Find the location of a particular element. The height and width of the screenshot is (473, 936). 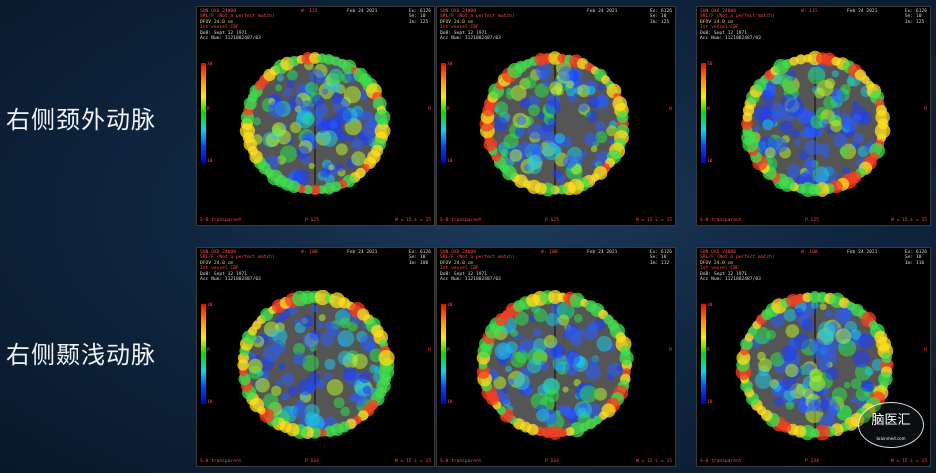

brainmed-logo-watermark: 脑医汇 brainmed.com is located at coordinates (891, 425).